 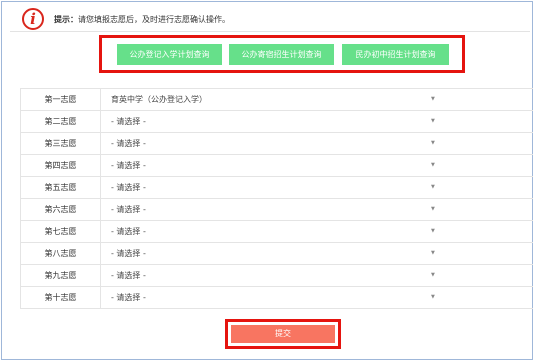 What do you see at coordinates (61, 187) in the screenshot?
I see `preference-label: 第五志愿` at bounding box center [61, 187].